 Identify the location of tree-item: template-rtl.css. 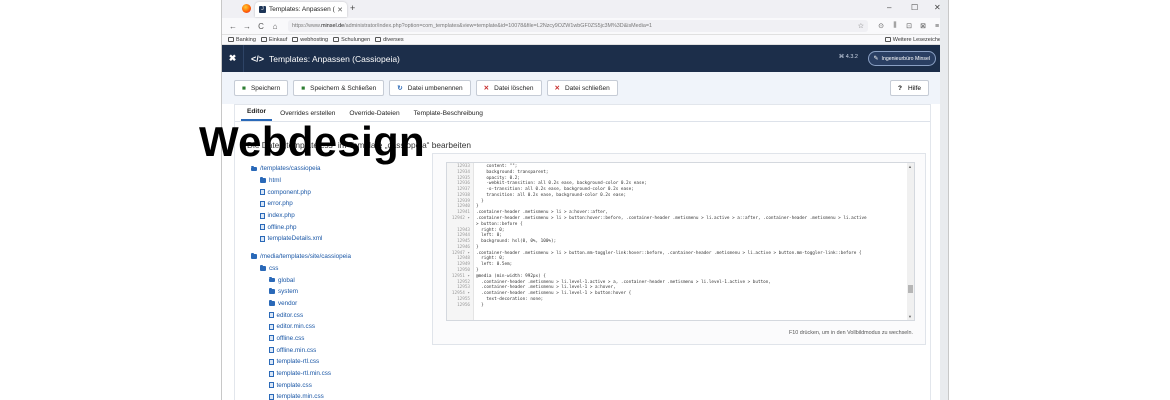
(336, 362).